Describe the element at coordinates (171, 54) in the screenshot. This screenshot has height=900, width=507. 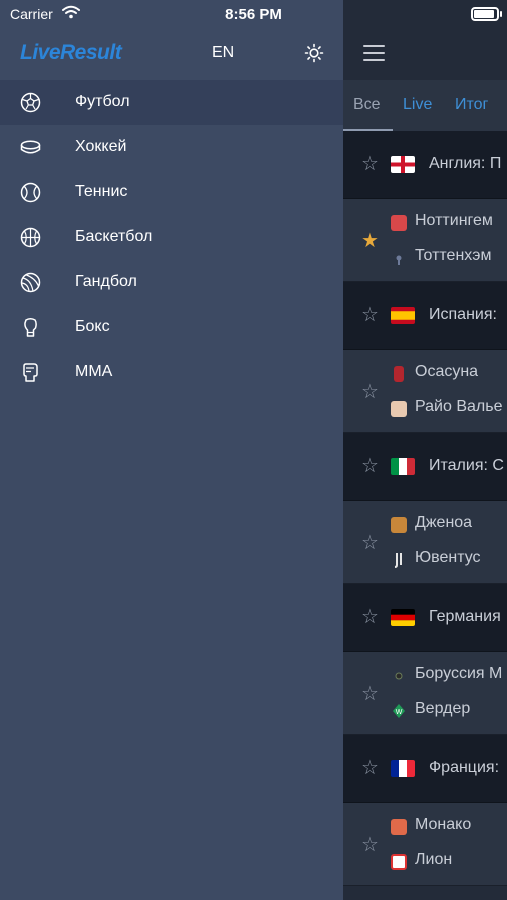
I see `drawer-header: LiveResult EN` at that location.